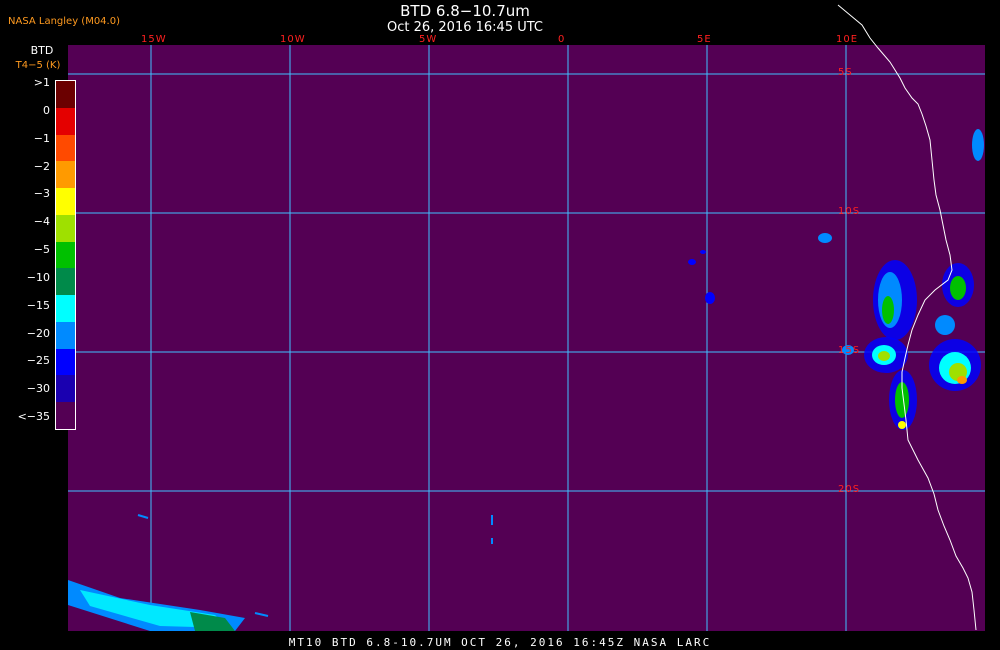  What do you see at coordinates (38, 333) in the screenshot?
I see `legend-label: −20` at bounding box center [38, 333].